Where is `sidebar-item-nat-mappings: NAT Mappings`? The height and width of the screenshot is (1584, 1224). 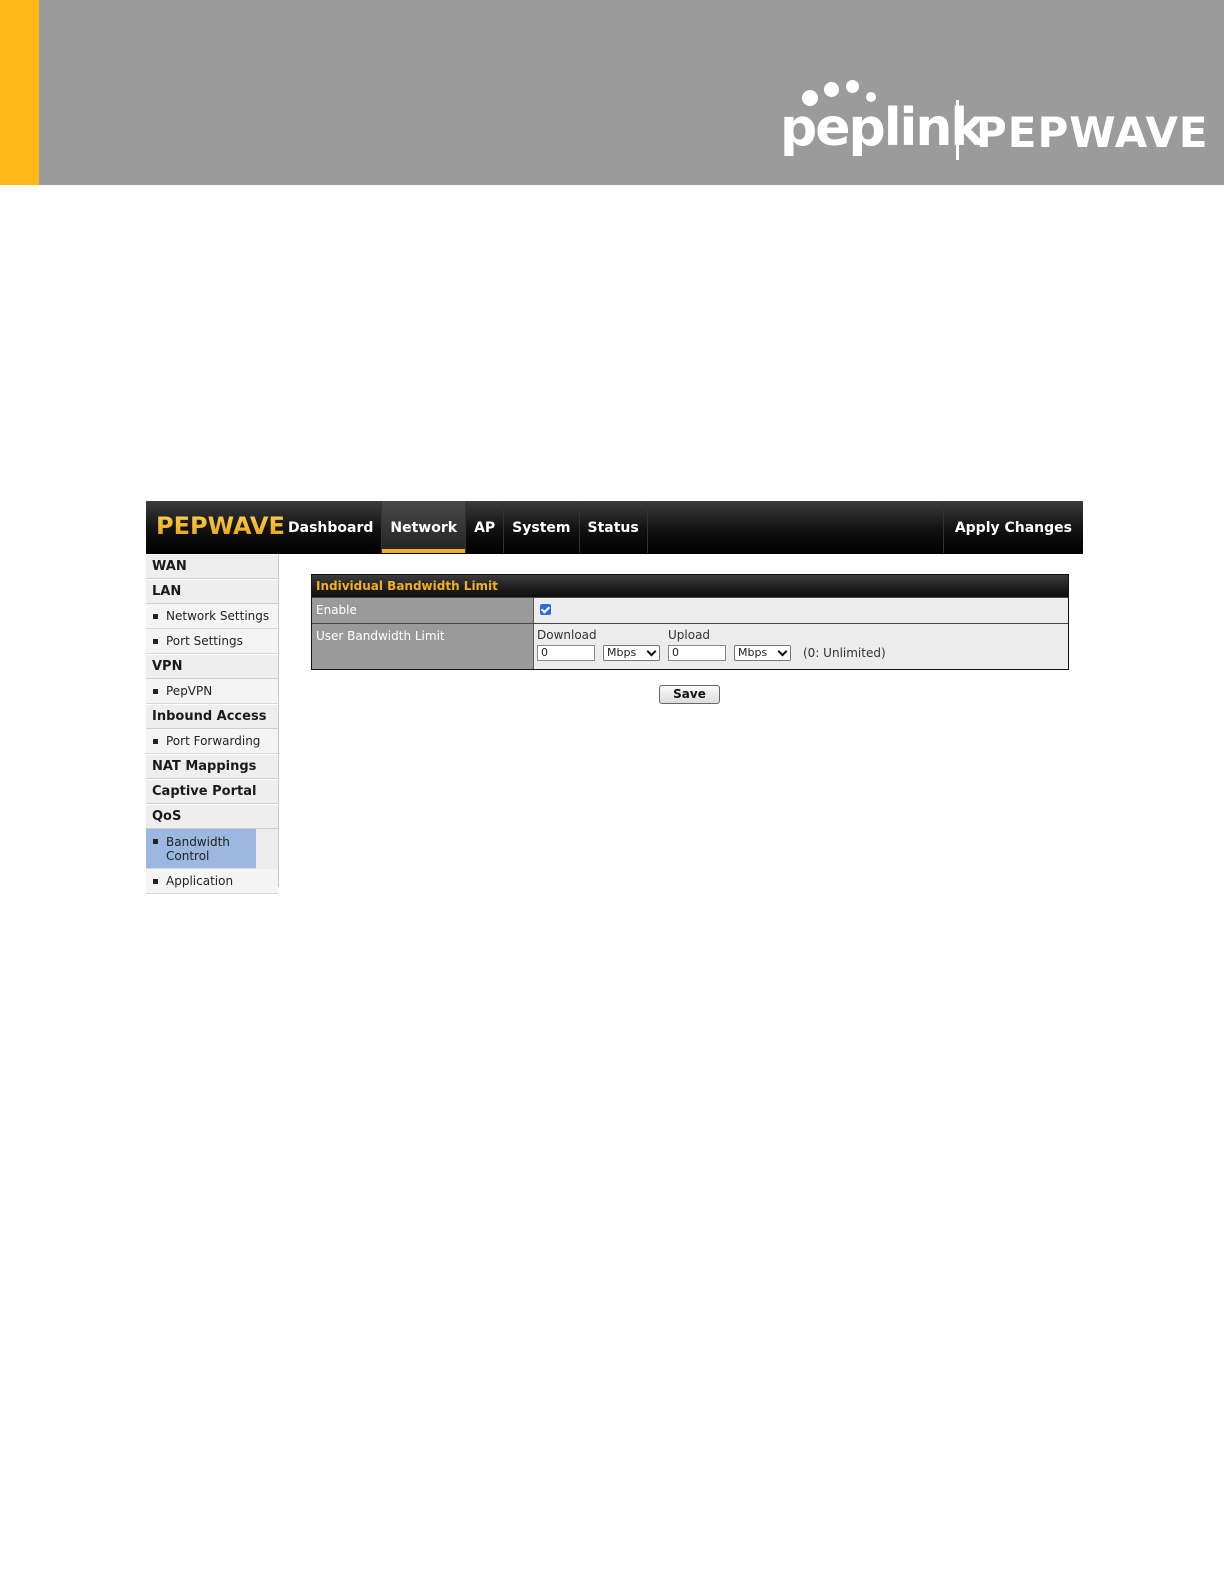 sidebar-item-nat-mappings: NAT Mappings is located at coordinates (212, 766).